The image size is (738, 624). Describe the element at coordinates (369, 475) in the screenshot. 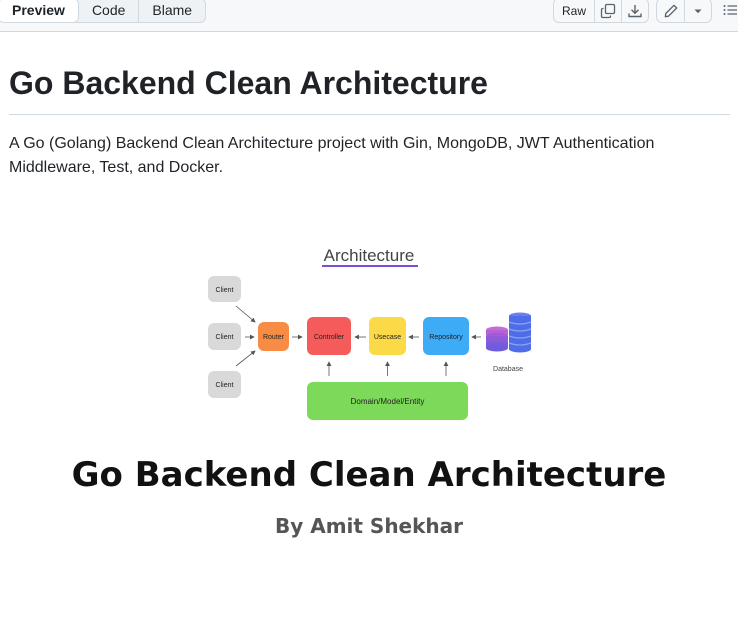

I see `banner-big-title: Go Backend Clean Architecture` at that location.